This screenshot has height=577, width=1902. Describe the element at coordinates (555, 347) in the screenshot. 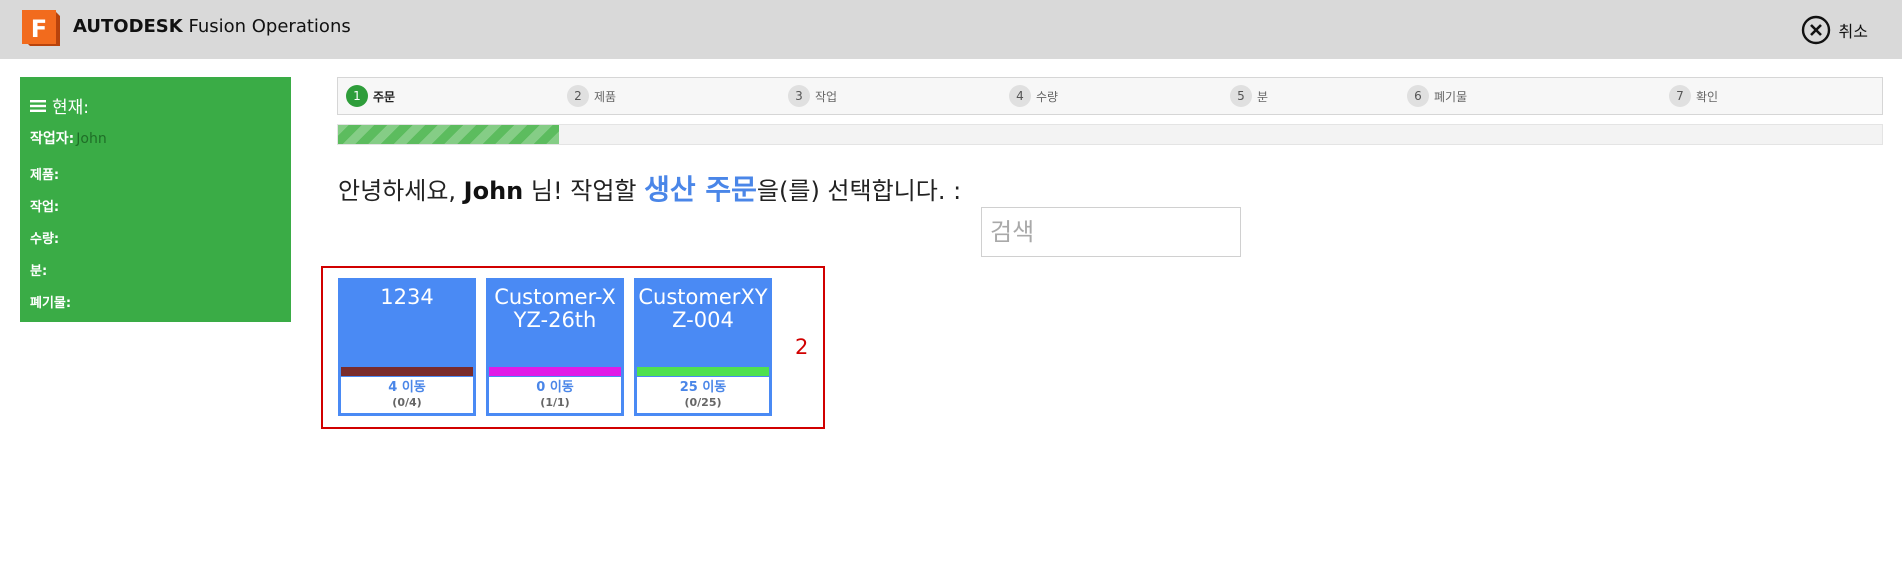

I see `order-card: Customer-XYZ-26th 0 이동 (1/1)` at that location.